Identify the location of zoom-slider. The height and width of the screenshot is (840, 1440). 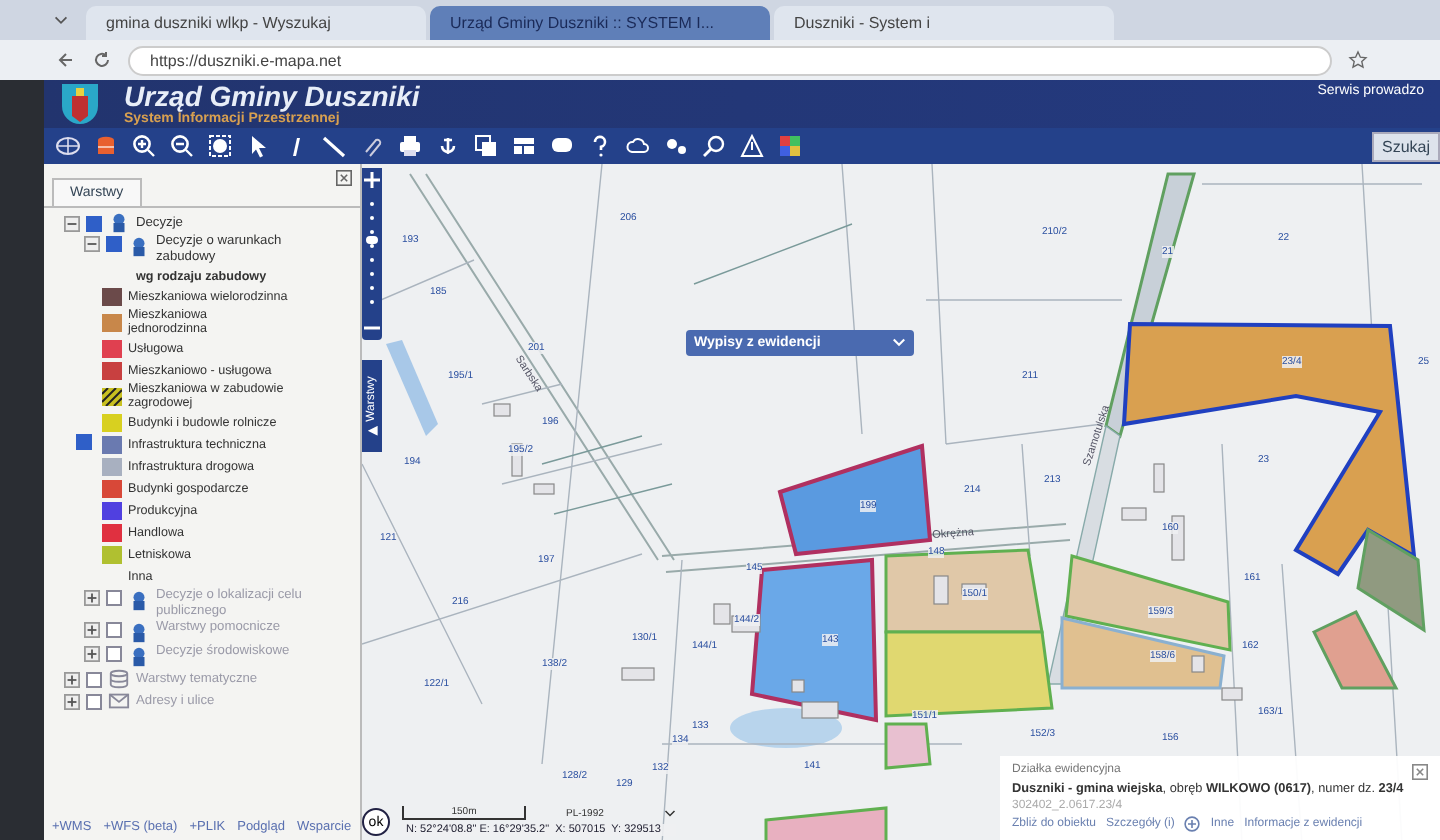
(372, 254).